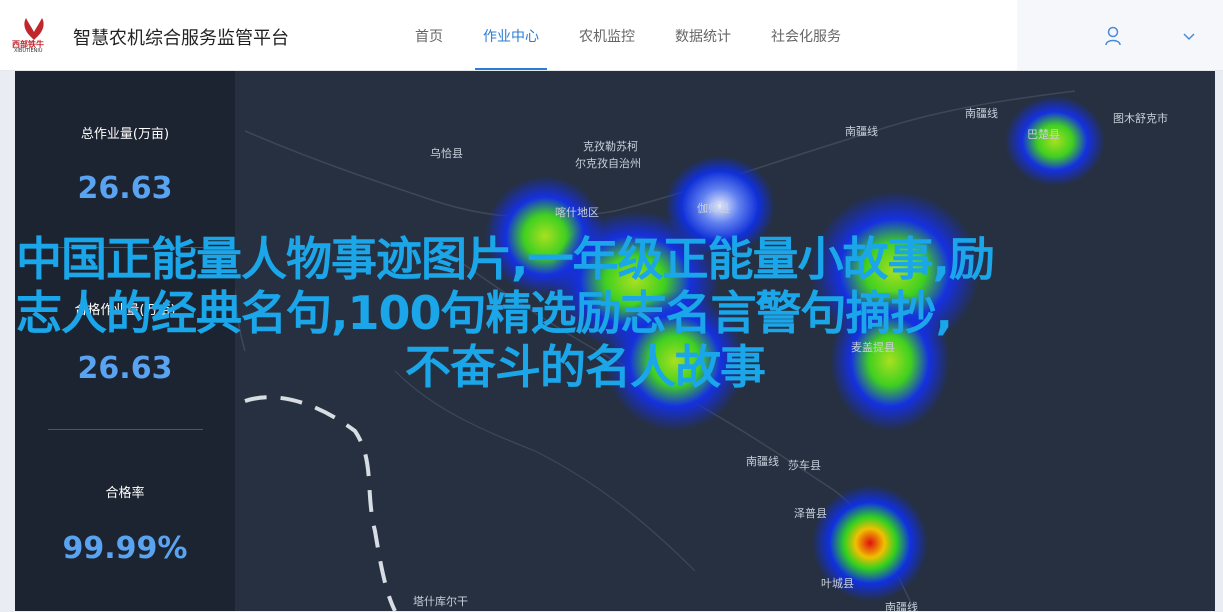 The height and width of the screenshot is (612, 1223). What do you see at coordinates (703, 35) in the screenshot?
I see `nav-statistics: 数据统计` at bounding box center [703, 35].